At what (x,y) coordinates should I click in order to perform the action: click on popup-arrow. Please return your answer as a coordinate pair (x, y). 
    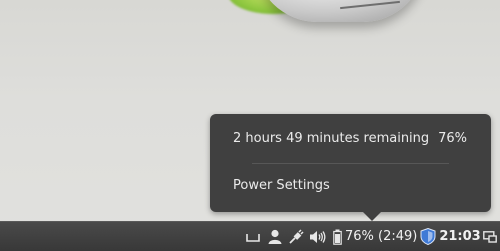
    Looking at the image, I should click on (372, 216).